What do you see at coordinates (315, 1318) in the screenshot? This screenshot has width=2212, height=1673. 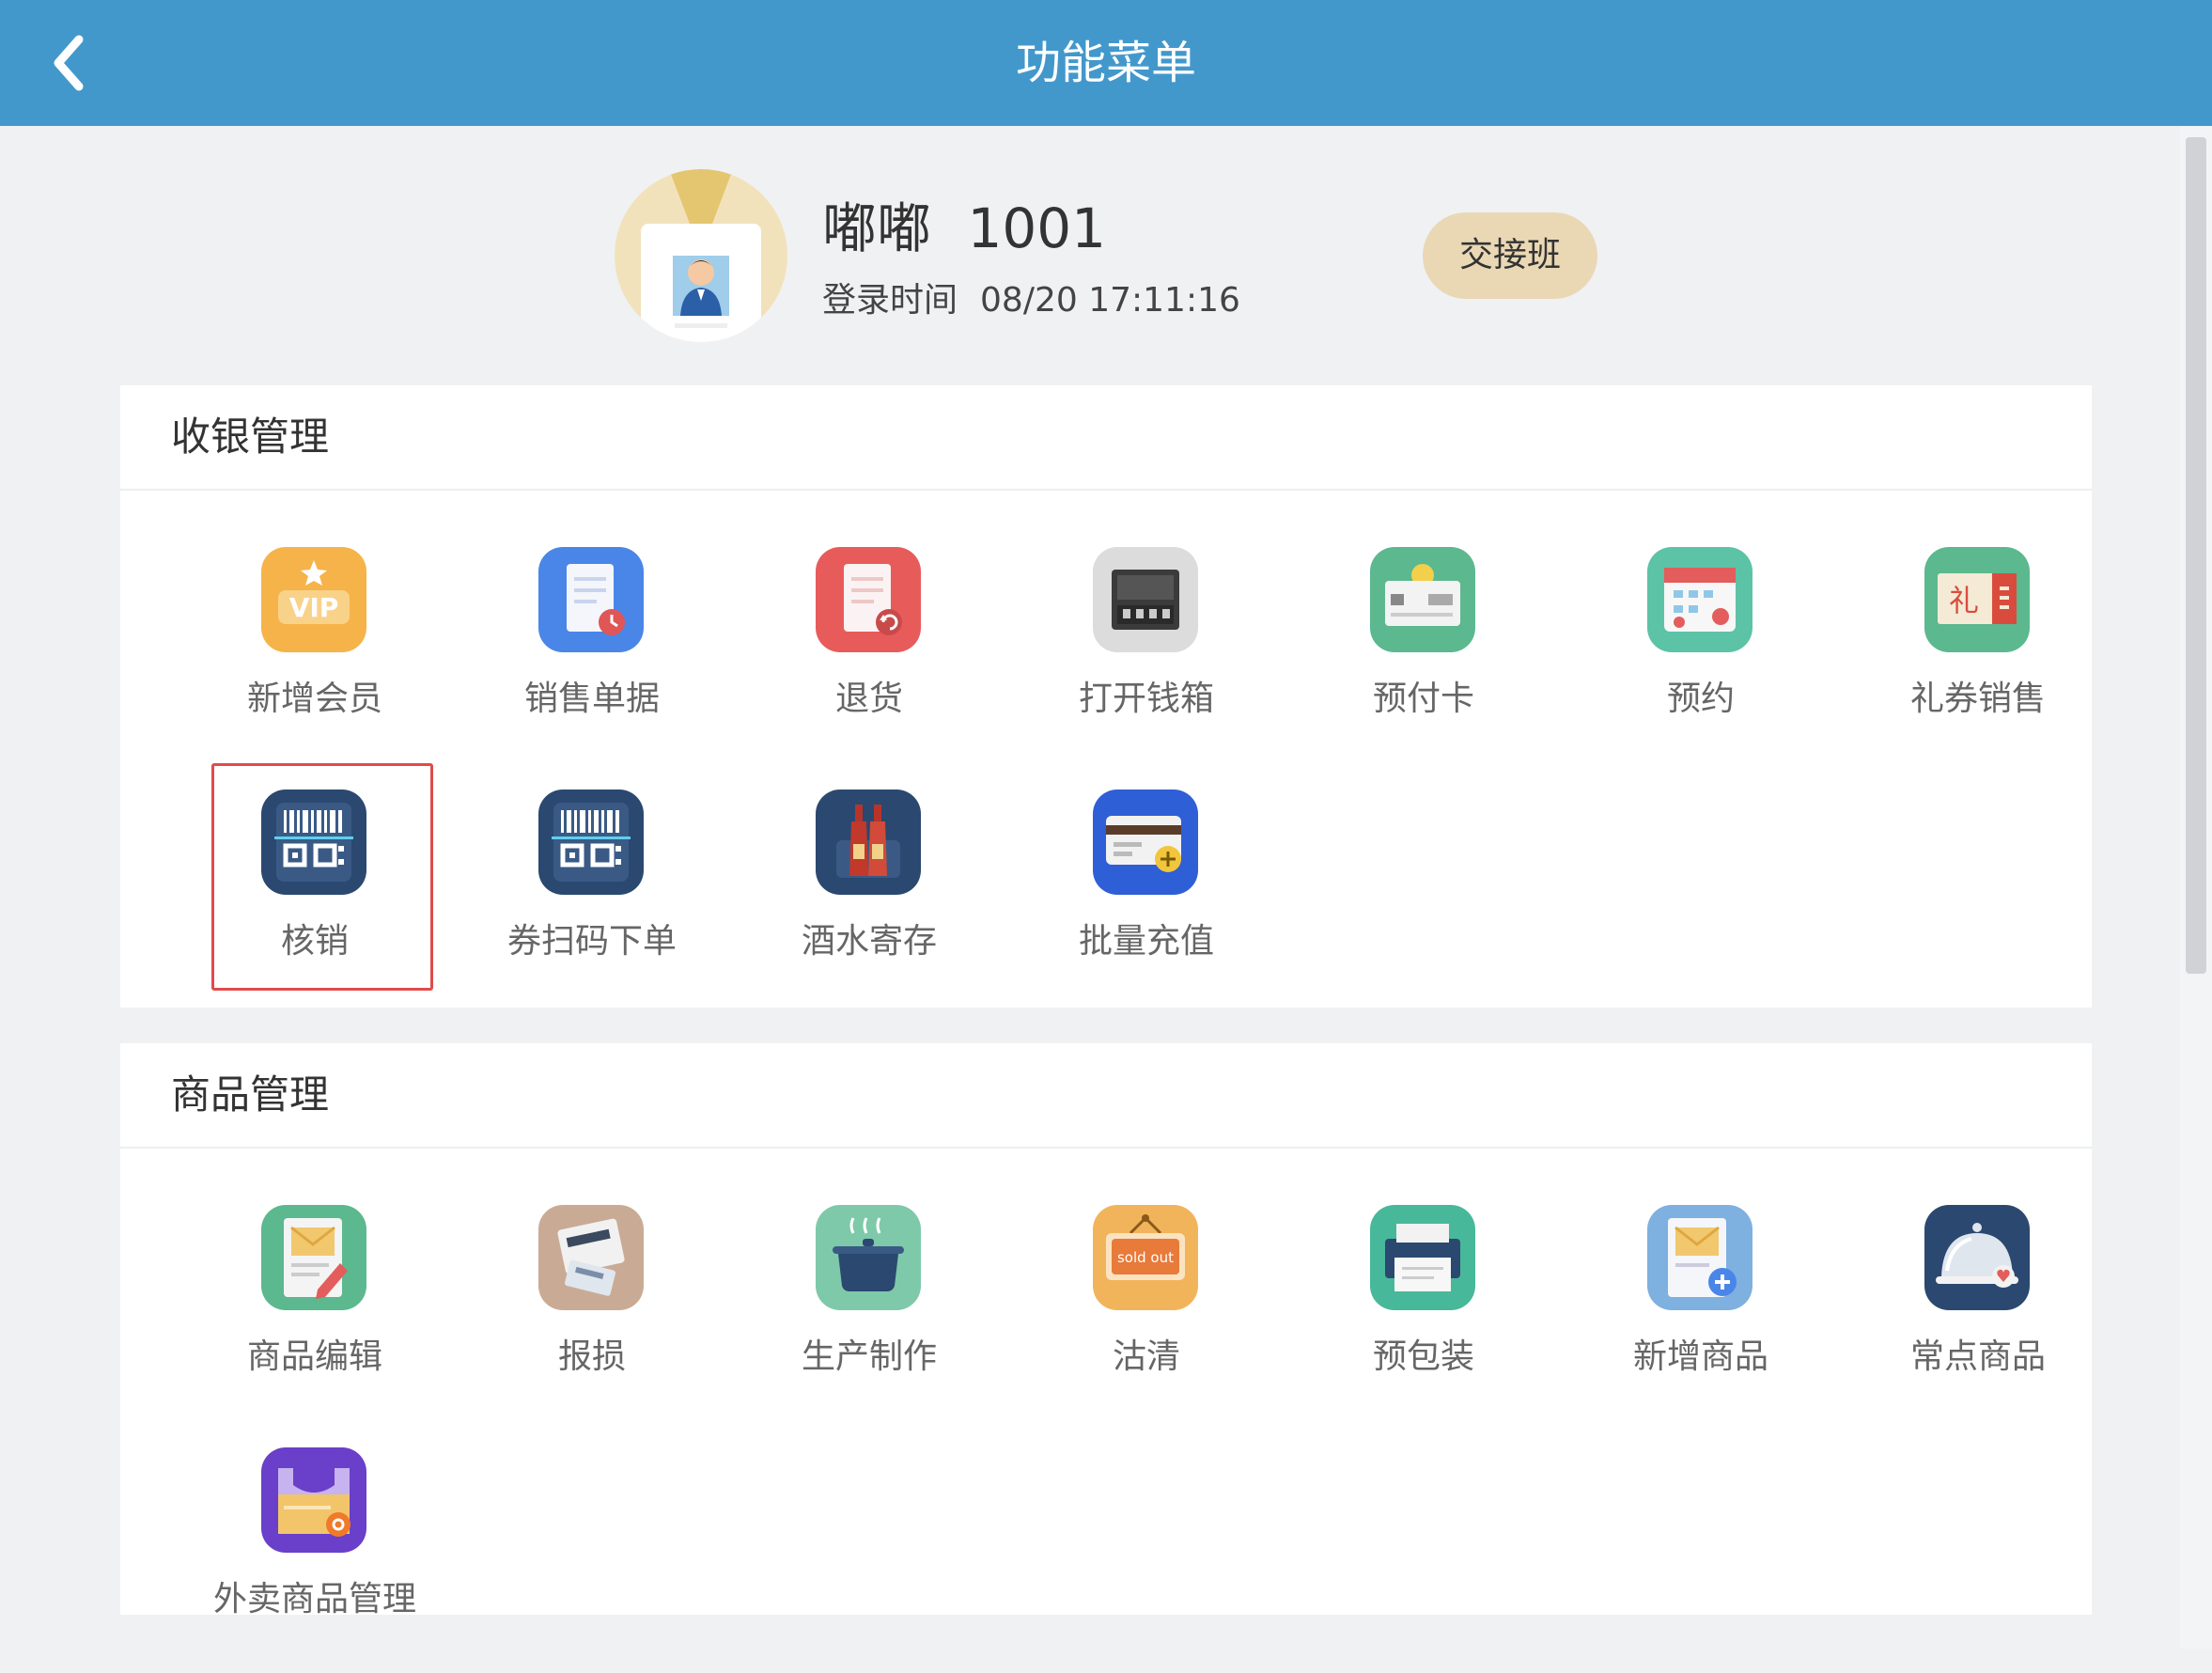 I see `menu-item: 商品编辑` at bounding box center [315, 1318].